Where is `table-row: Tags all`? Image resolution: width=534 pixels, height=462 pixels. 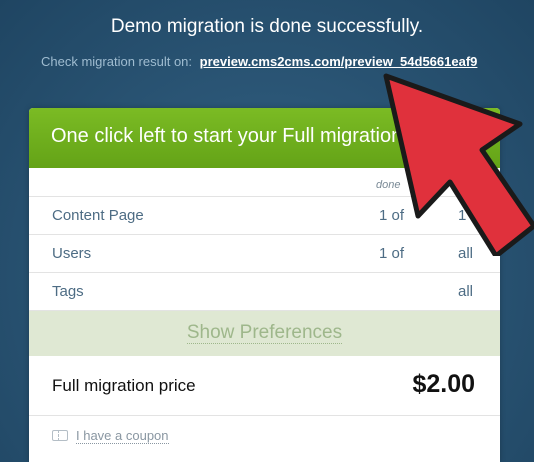 table-row: Tags all is located at coordinates (264, 292).